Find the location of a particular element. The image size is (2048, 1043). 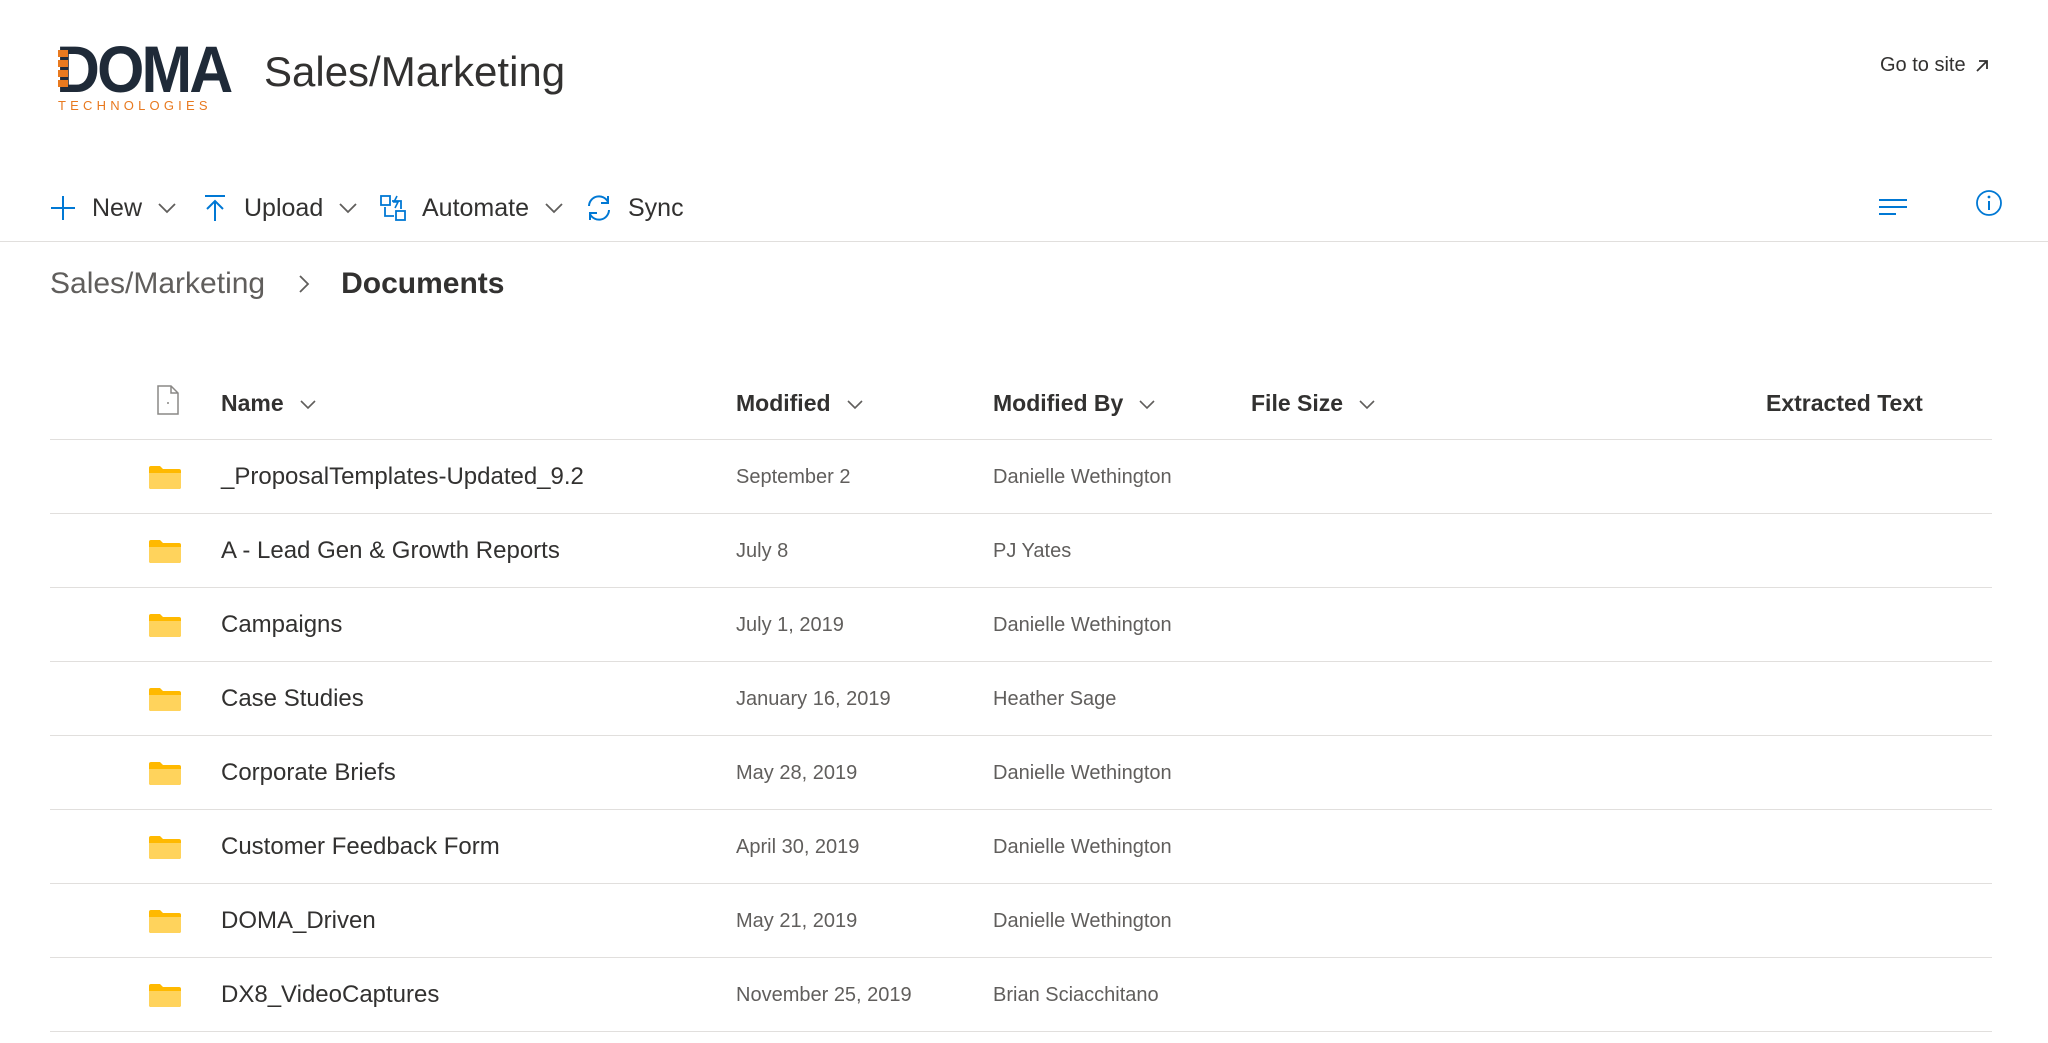

item-name-link: _ProposalTemplates-Updated_9.2 is located at coordinates (402, 477).